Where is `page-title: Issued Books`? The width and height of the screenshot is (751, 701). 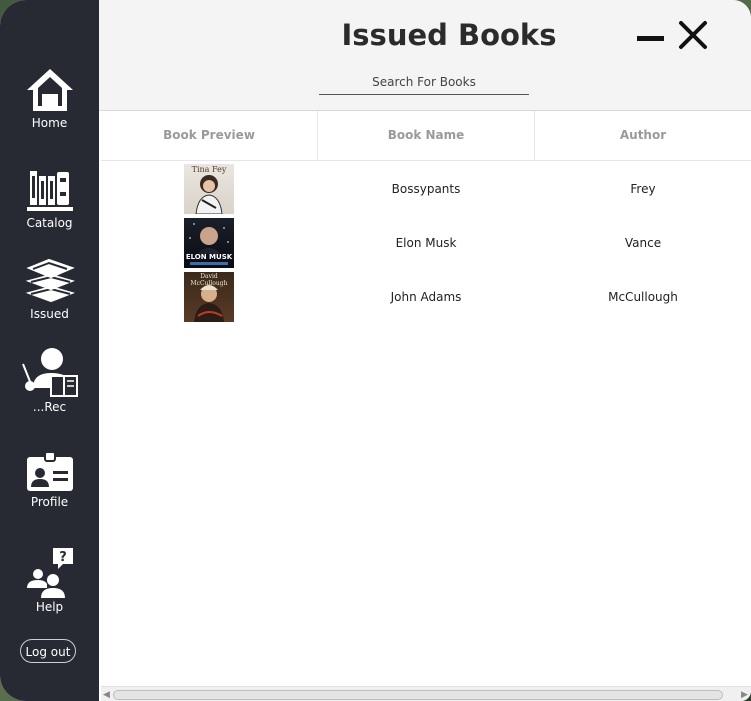
page-title: Issued Books is located at coordinates (449, 35).